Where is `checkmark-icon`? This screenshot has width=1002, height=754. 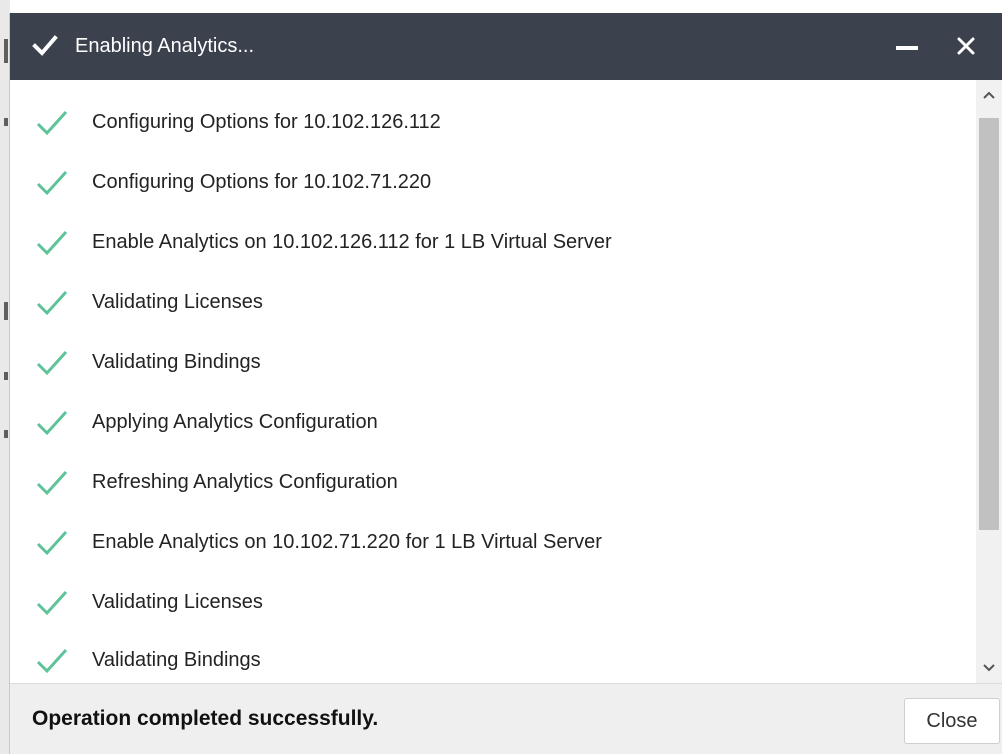 checkmark-icon is located at coordinates (45, 45).